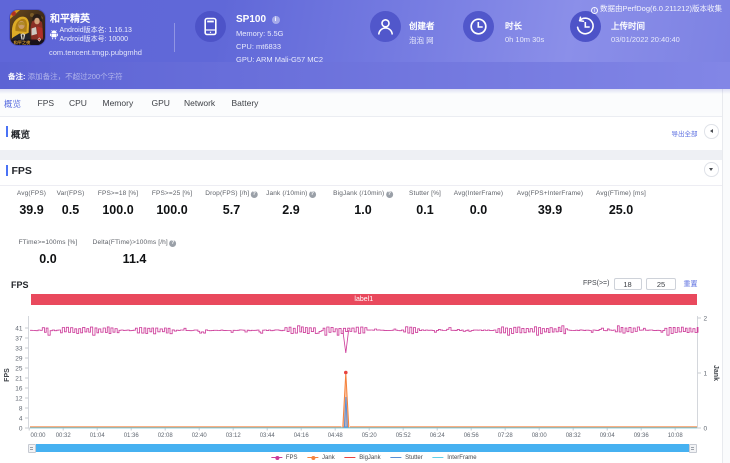 The width and height of the screenshot is (730, 463). What do you see at coordinates (715, 373) in the screenshot?
I see `svg-text: Jank` at bounding box center [715, 373].